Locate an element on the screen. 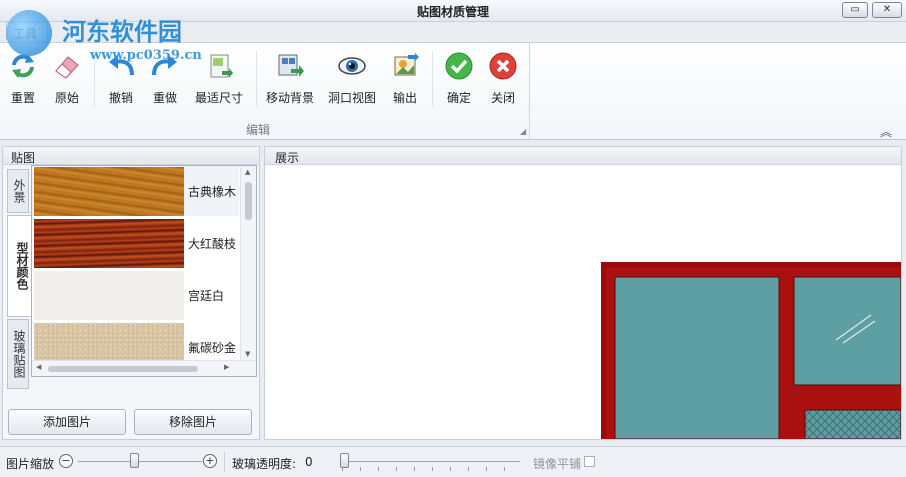  tab-tools: 工具 is located at coordinates (27, 31).